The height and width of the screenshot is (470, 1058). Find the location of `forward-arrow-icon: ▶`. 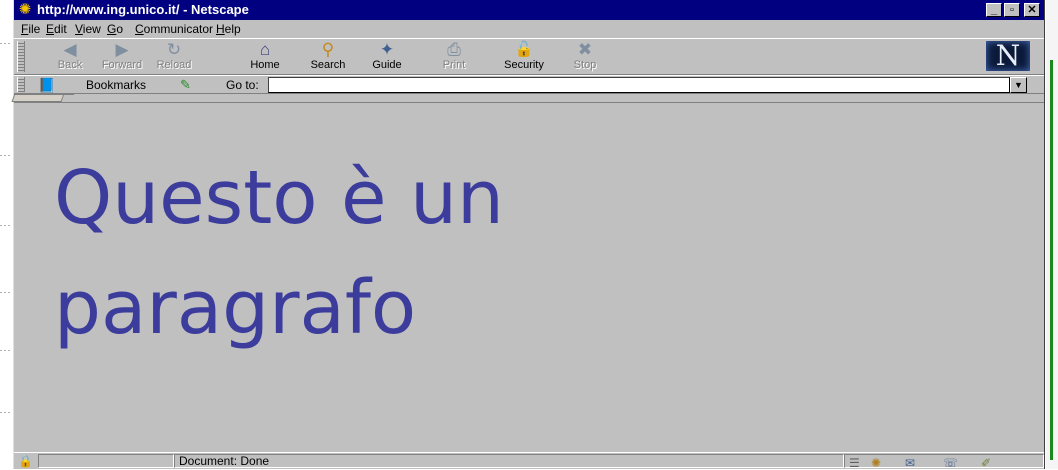

forward-arrow-icon: ▶ is located at coordinates (122, 49).